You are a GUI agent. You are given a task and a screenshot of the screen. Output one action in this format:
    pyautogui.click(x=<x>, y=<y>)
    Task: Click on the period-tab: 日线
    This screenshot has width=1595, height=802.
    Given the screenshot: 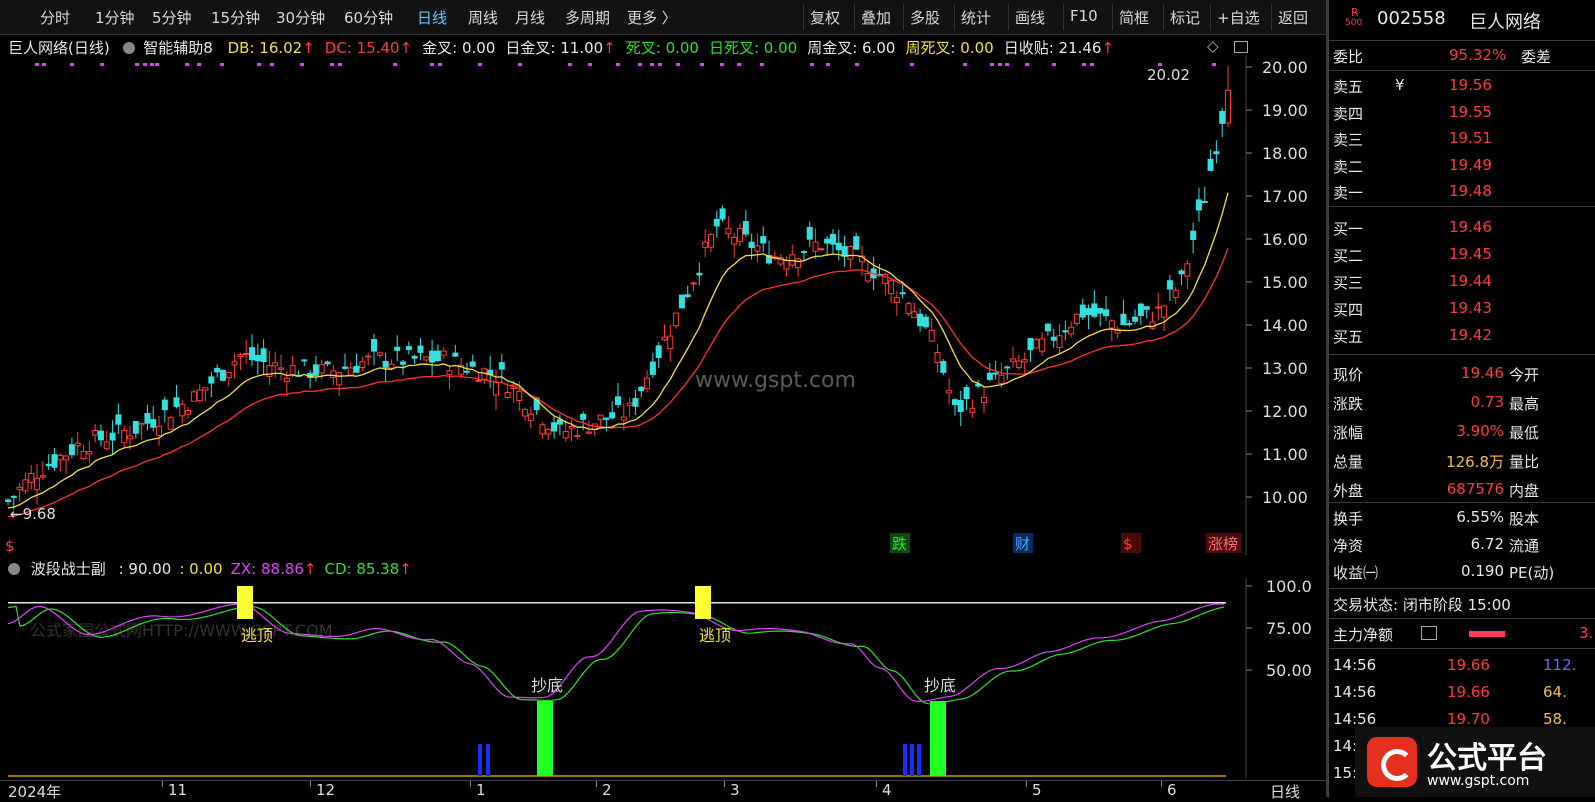 What is the action you would take?
    pyautogui.click(x=432, y=17)
    